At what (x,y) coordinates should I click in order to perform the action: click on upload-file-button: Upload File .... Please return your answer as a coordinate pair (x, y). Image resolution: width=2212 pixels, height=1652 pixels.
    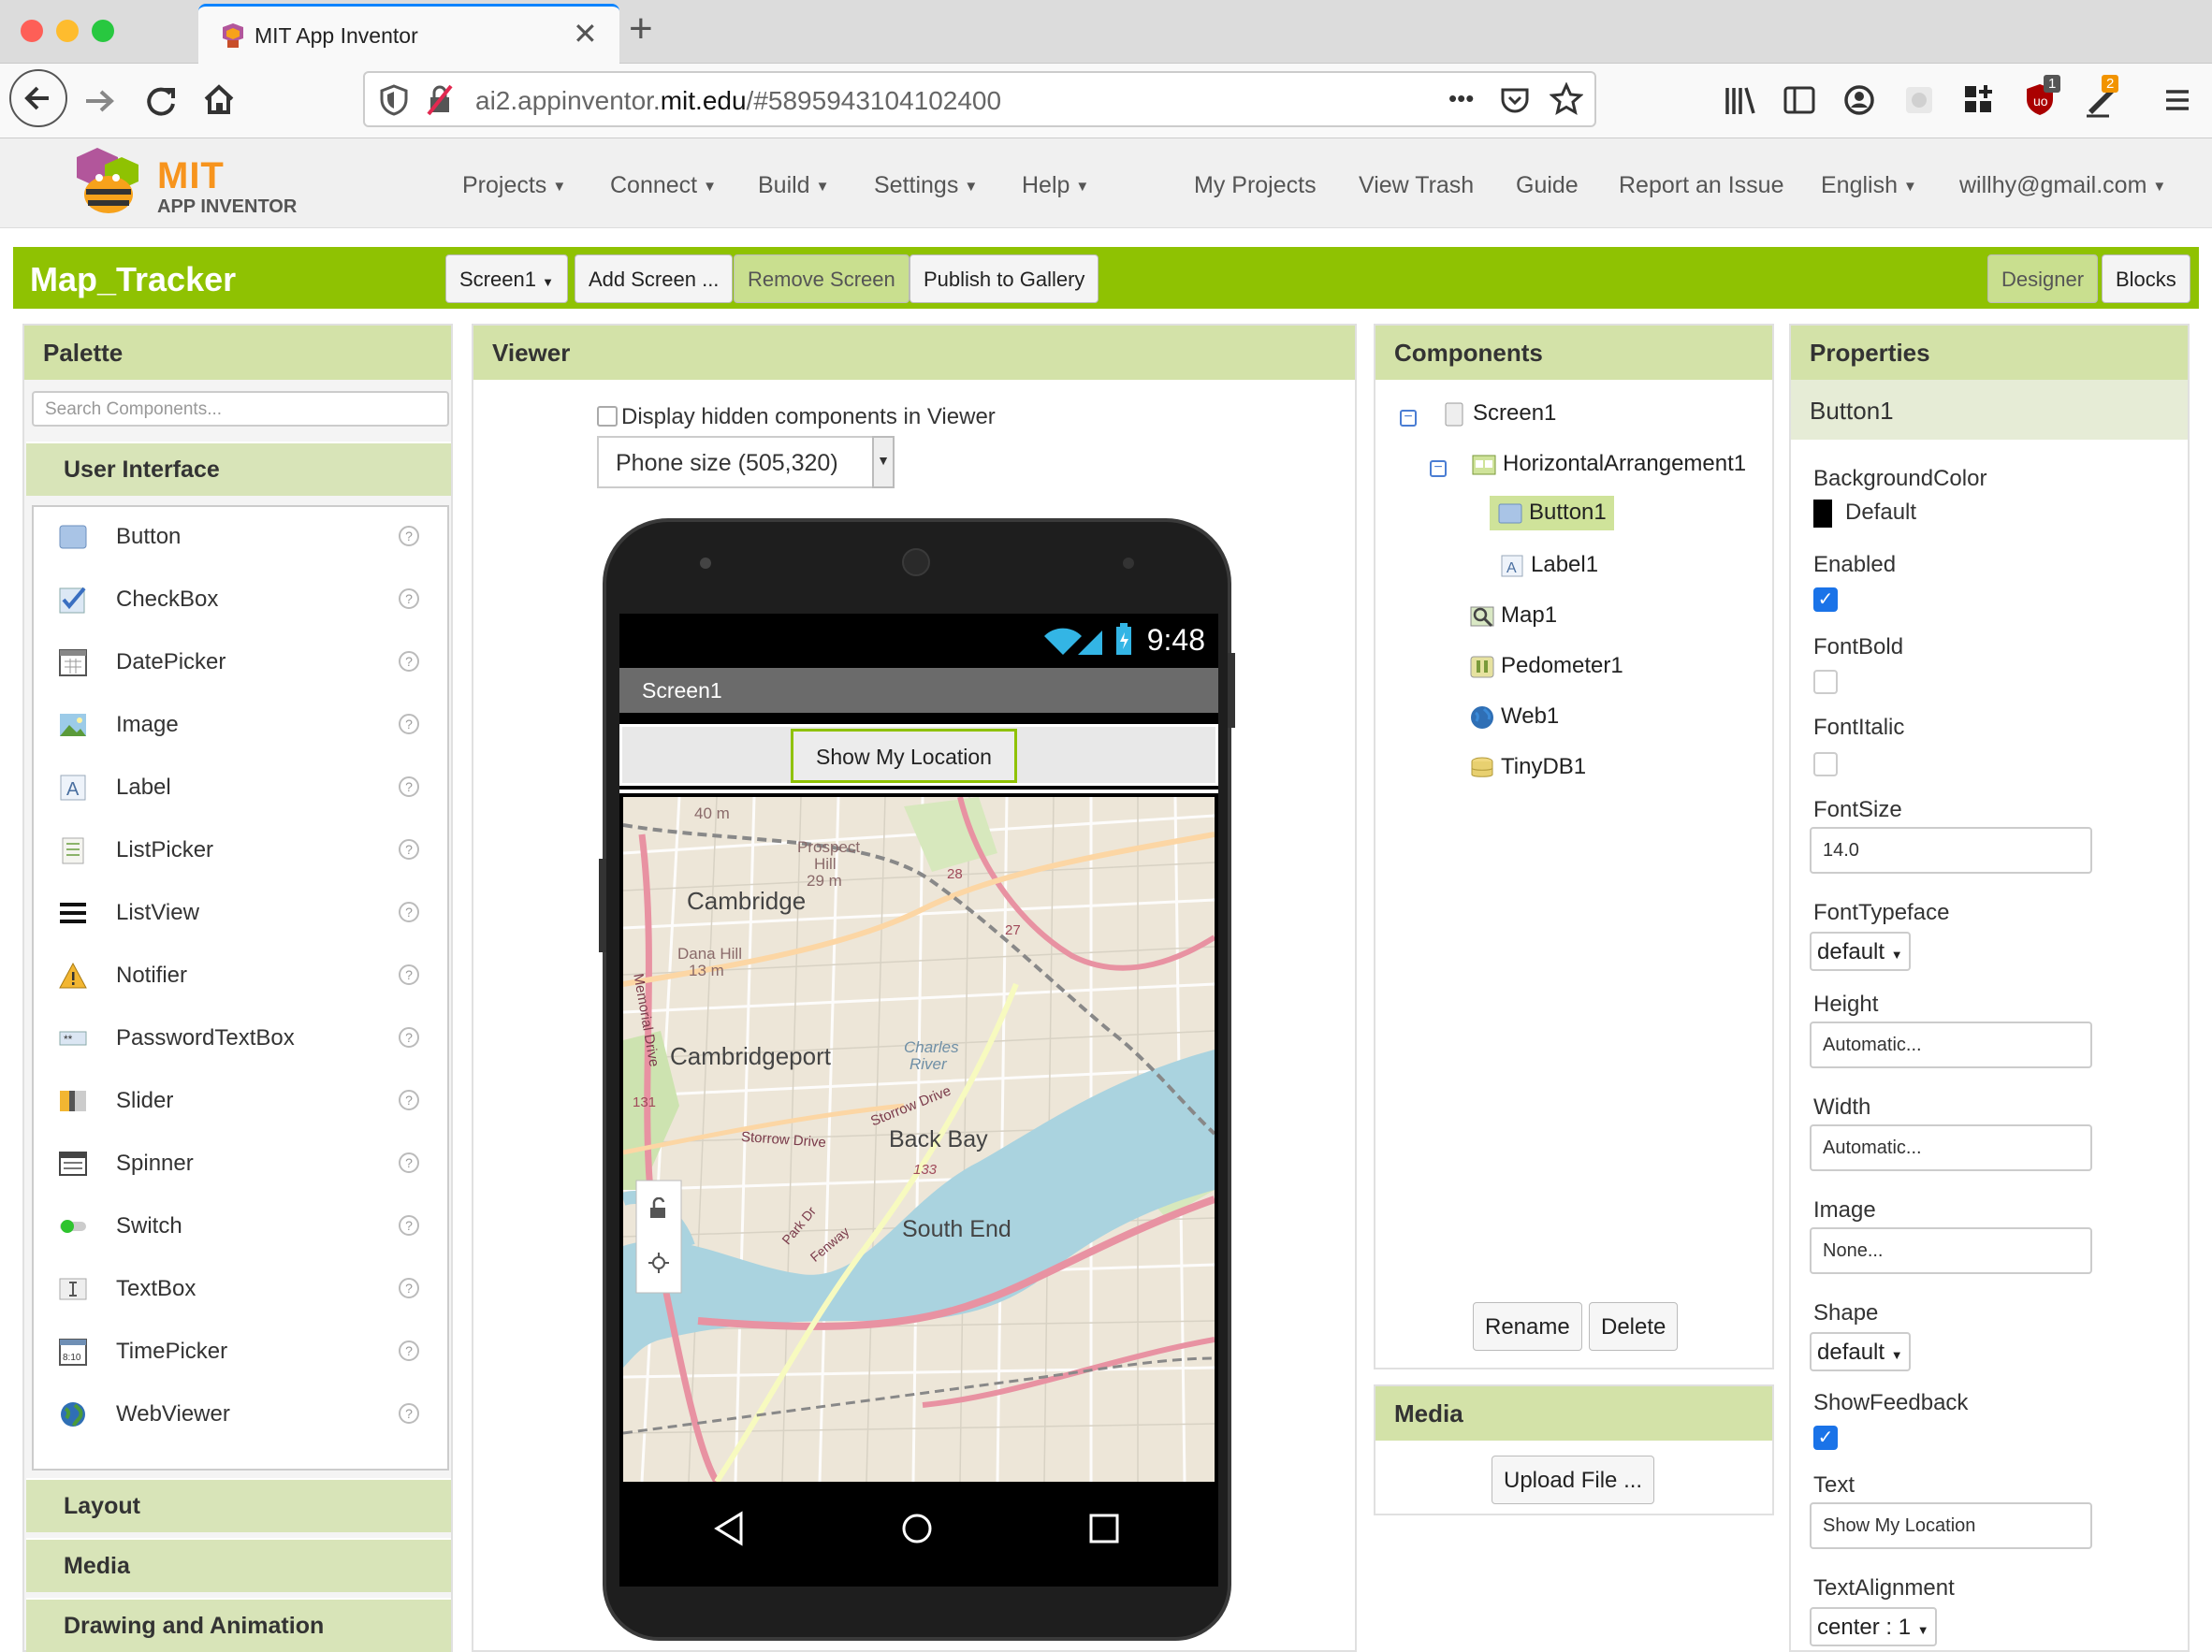
    Looking at the image, I should click on (1573, 1480).